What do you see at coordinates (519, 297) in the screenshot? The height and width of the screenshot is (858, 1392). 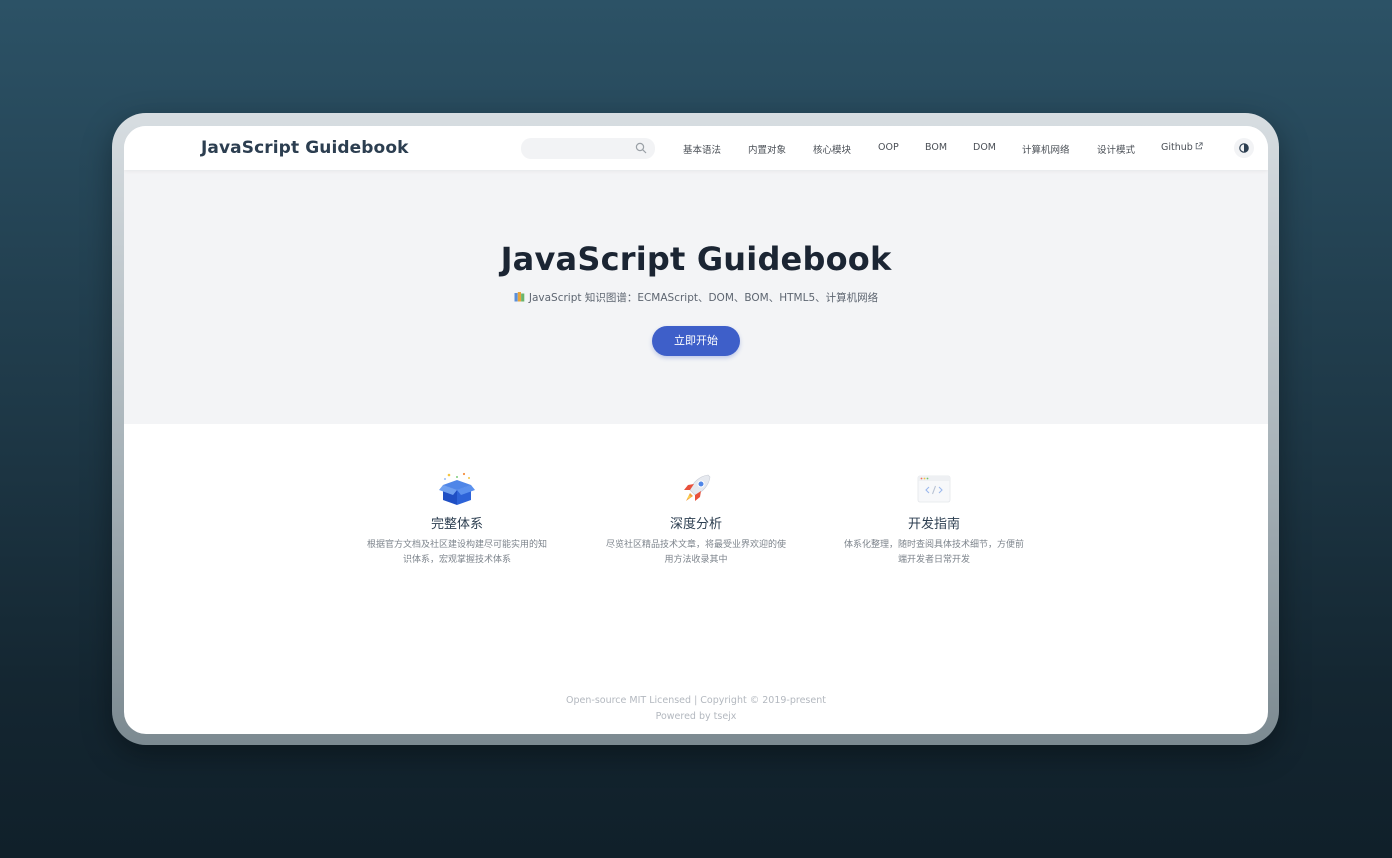 I see `books-icon` at bounding box center [519, 297].